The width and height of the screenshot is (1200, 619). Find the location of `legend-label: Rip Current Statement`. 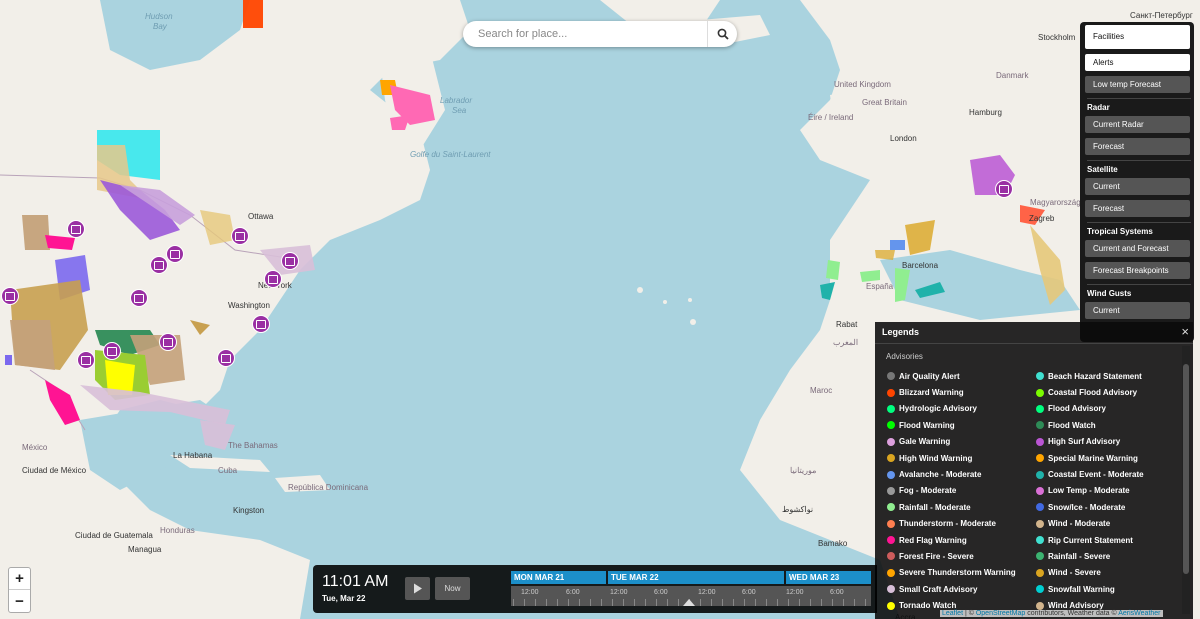

legend-label: Rip Current Statement is located at coordinates (1090, 540).